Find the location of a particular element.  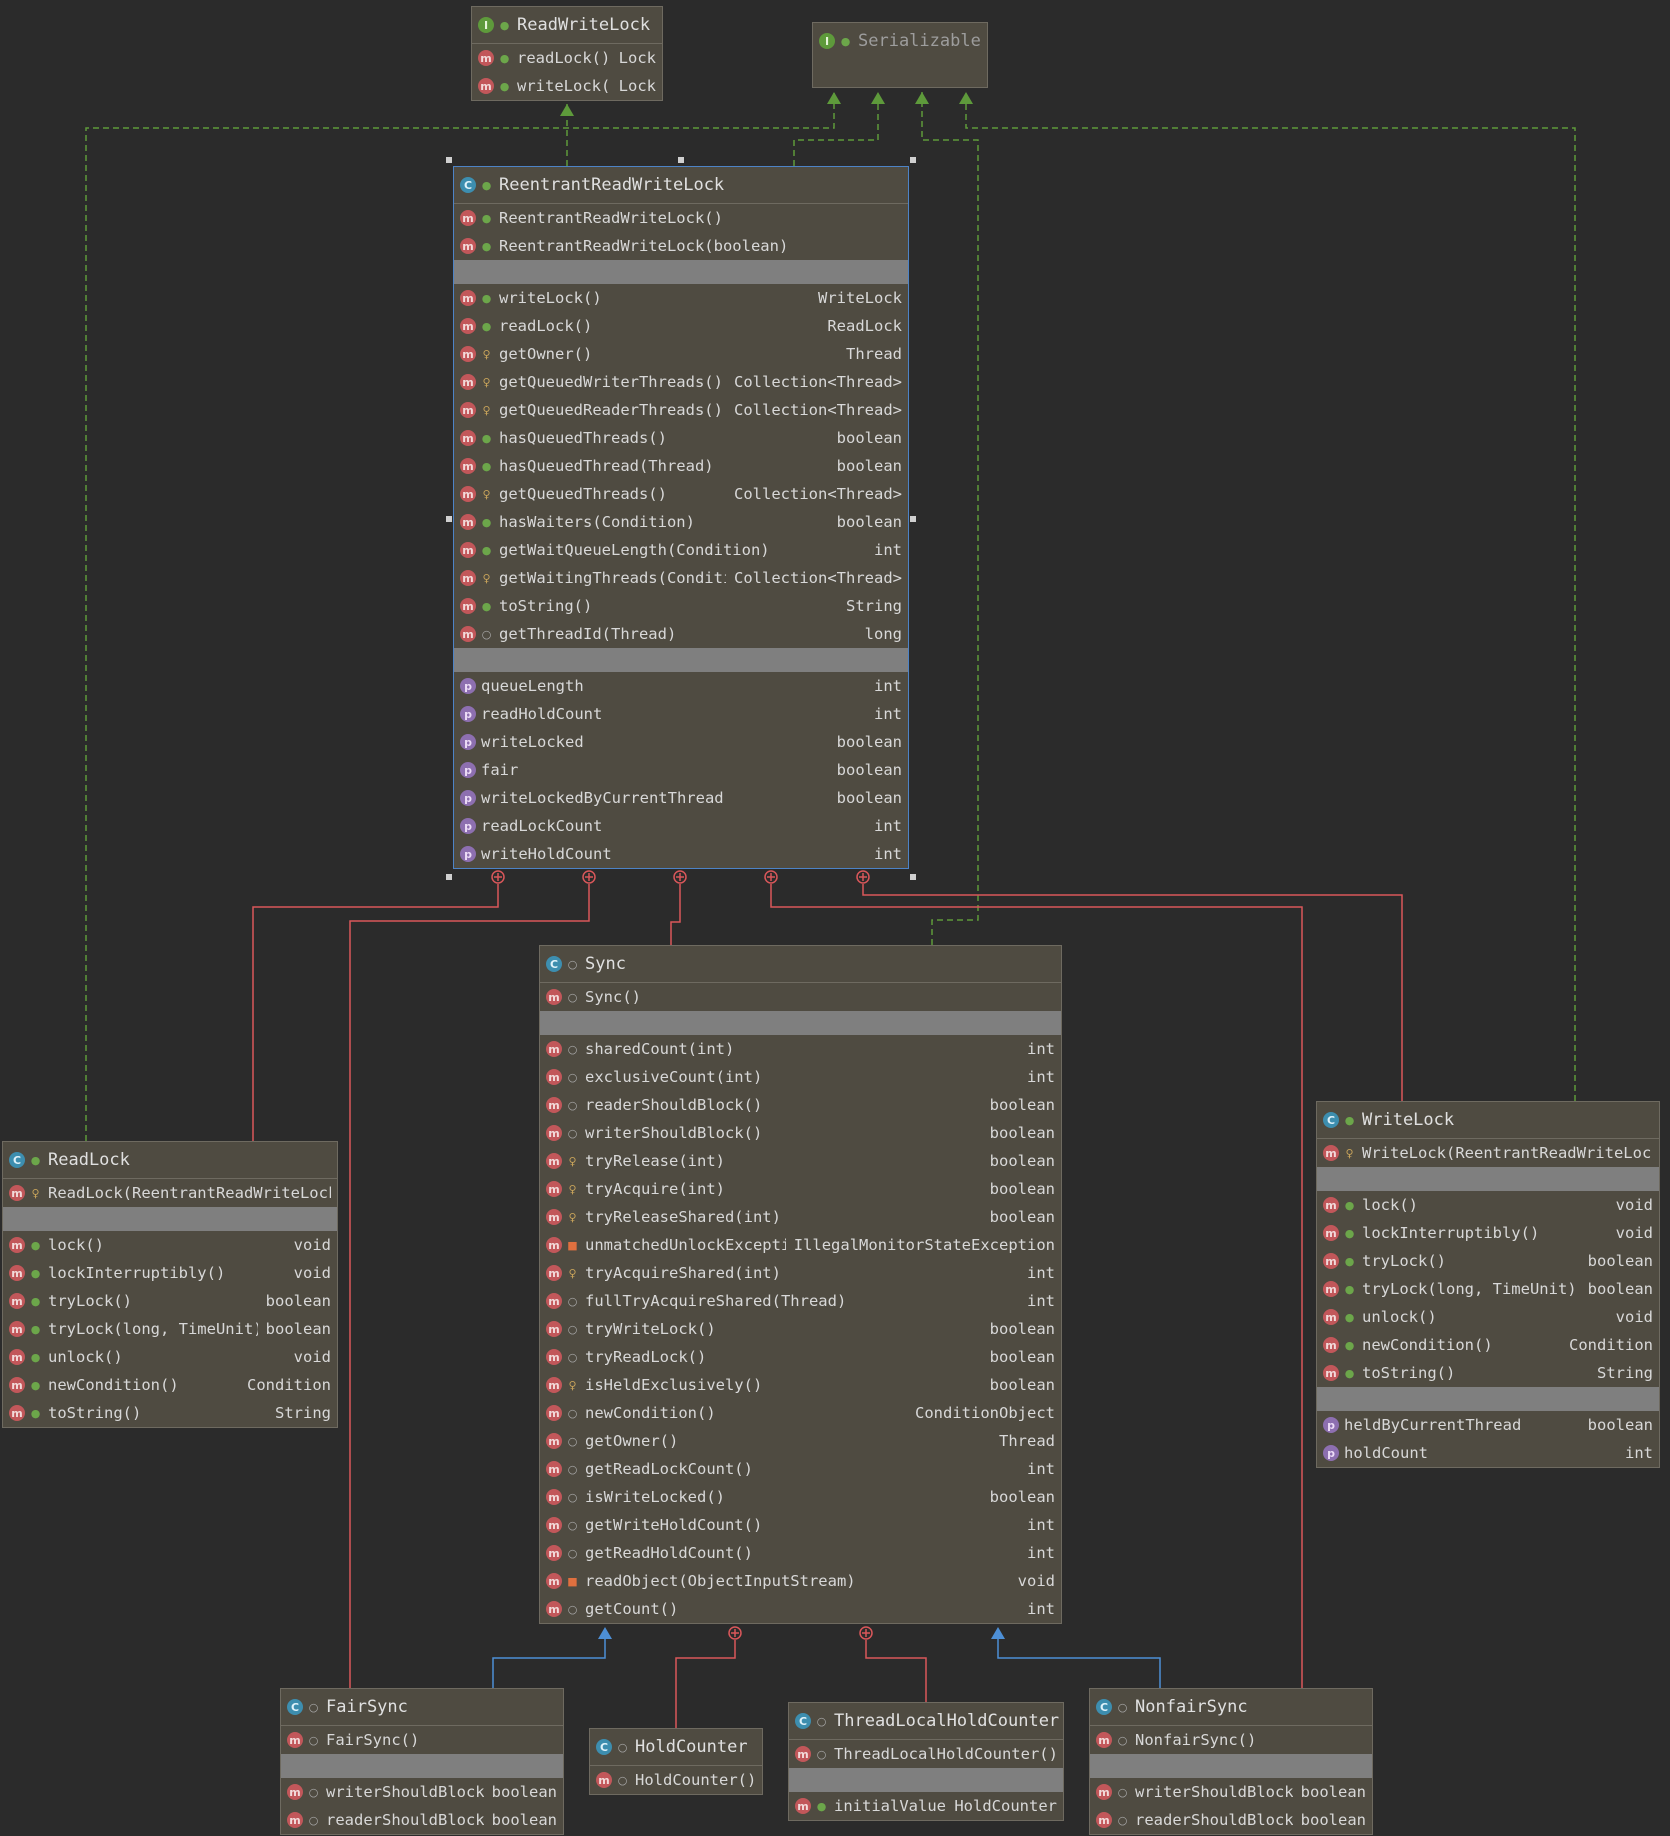

method-row: m ● readLock() ReadLock is located at coordinates (681, 326).